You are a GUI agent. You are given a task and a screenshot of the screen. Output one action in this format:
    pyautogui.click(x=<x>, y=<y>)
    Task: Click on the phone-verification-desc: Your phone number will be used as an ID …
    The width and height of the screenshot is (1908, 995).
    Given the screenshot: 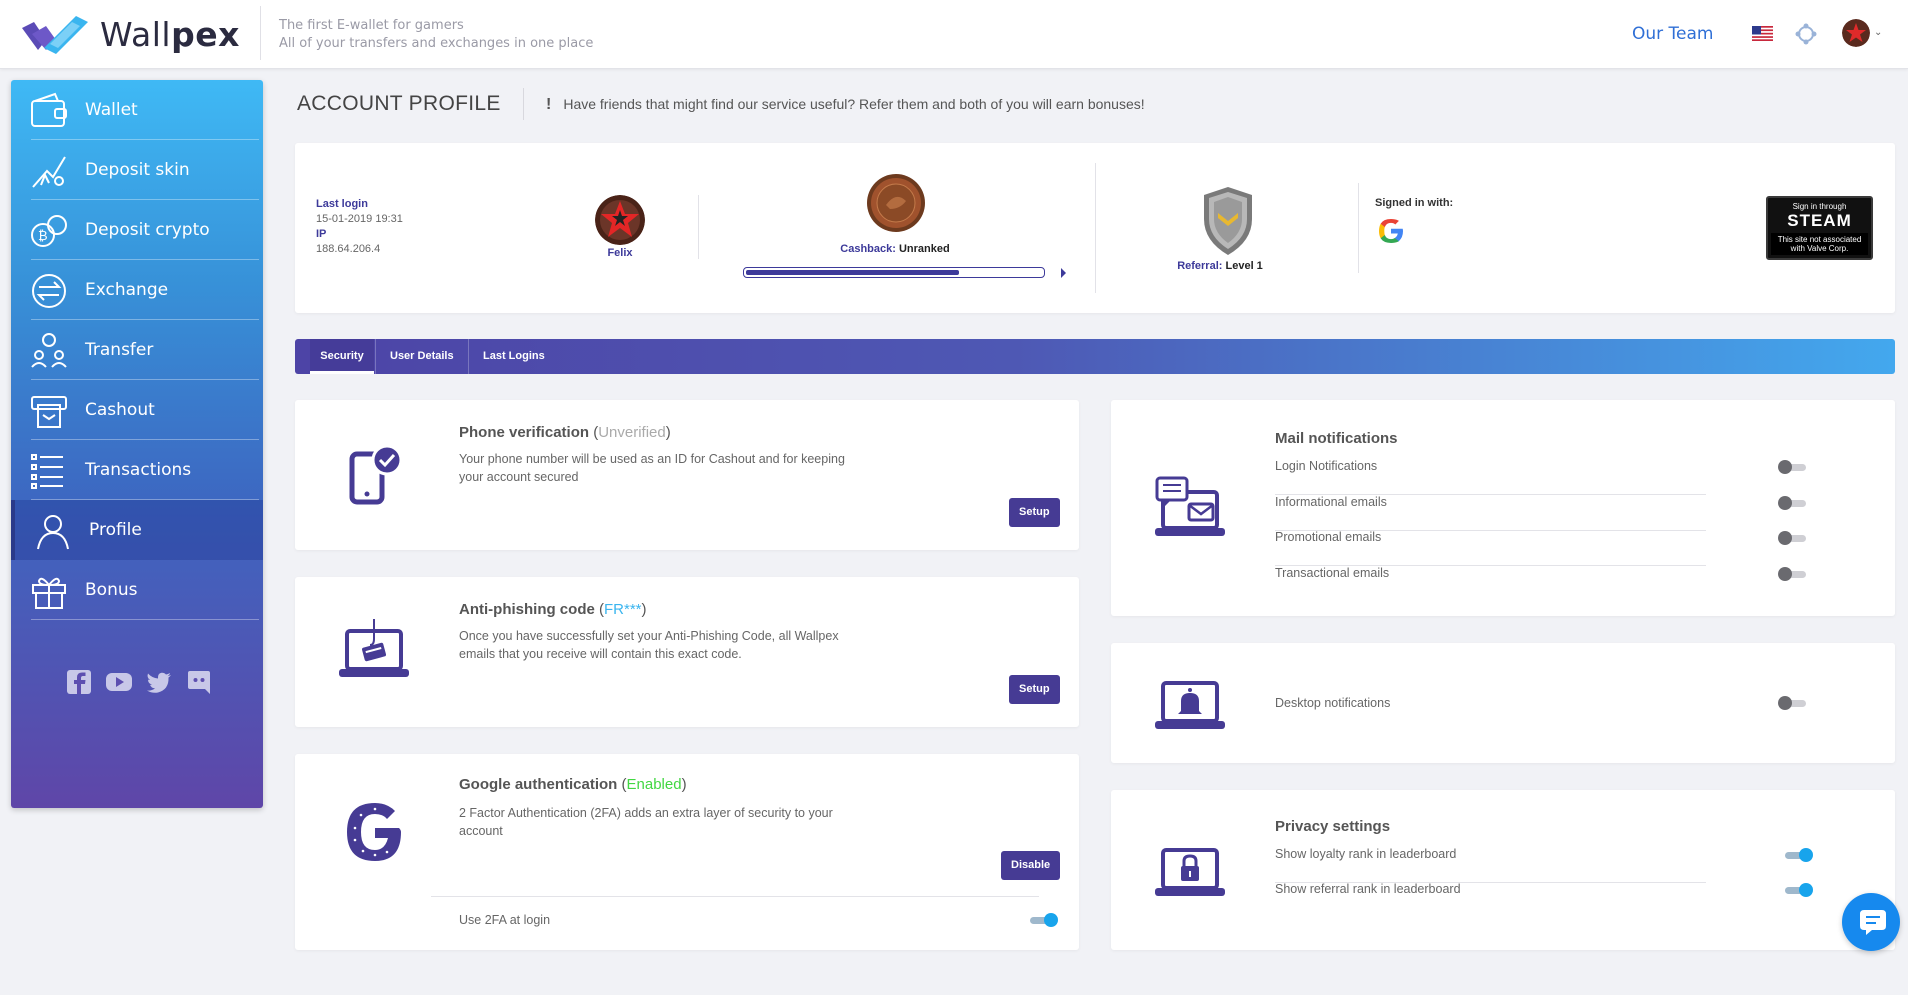 What is the action you would take?
    pyautogui.click(x=652, y=468)
    